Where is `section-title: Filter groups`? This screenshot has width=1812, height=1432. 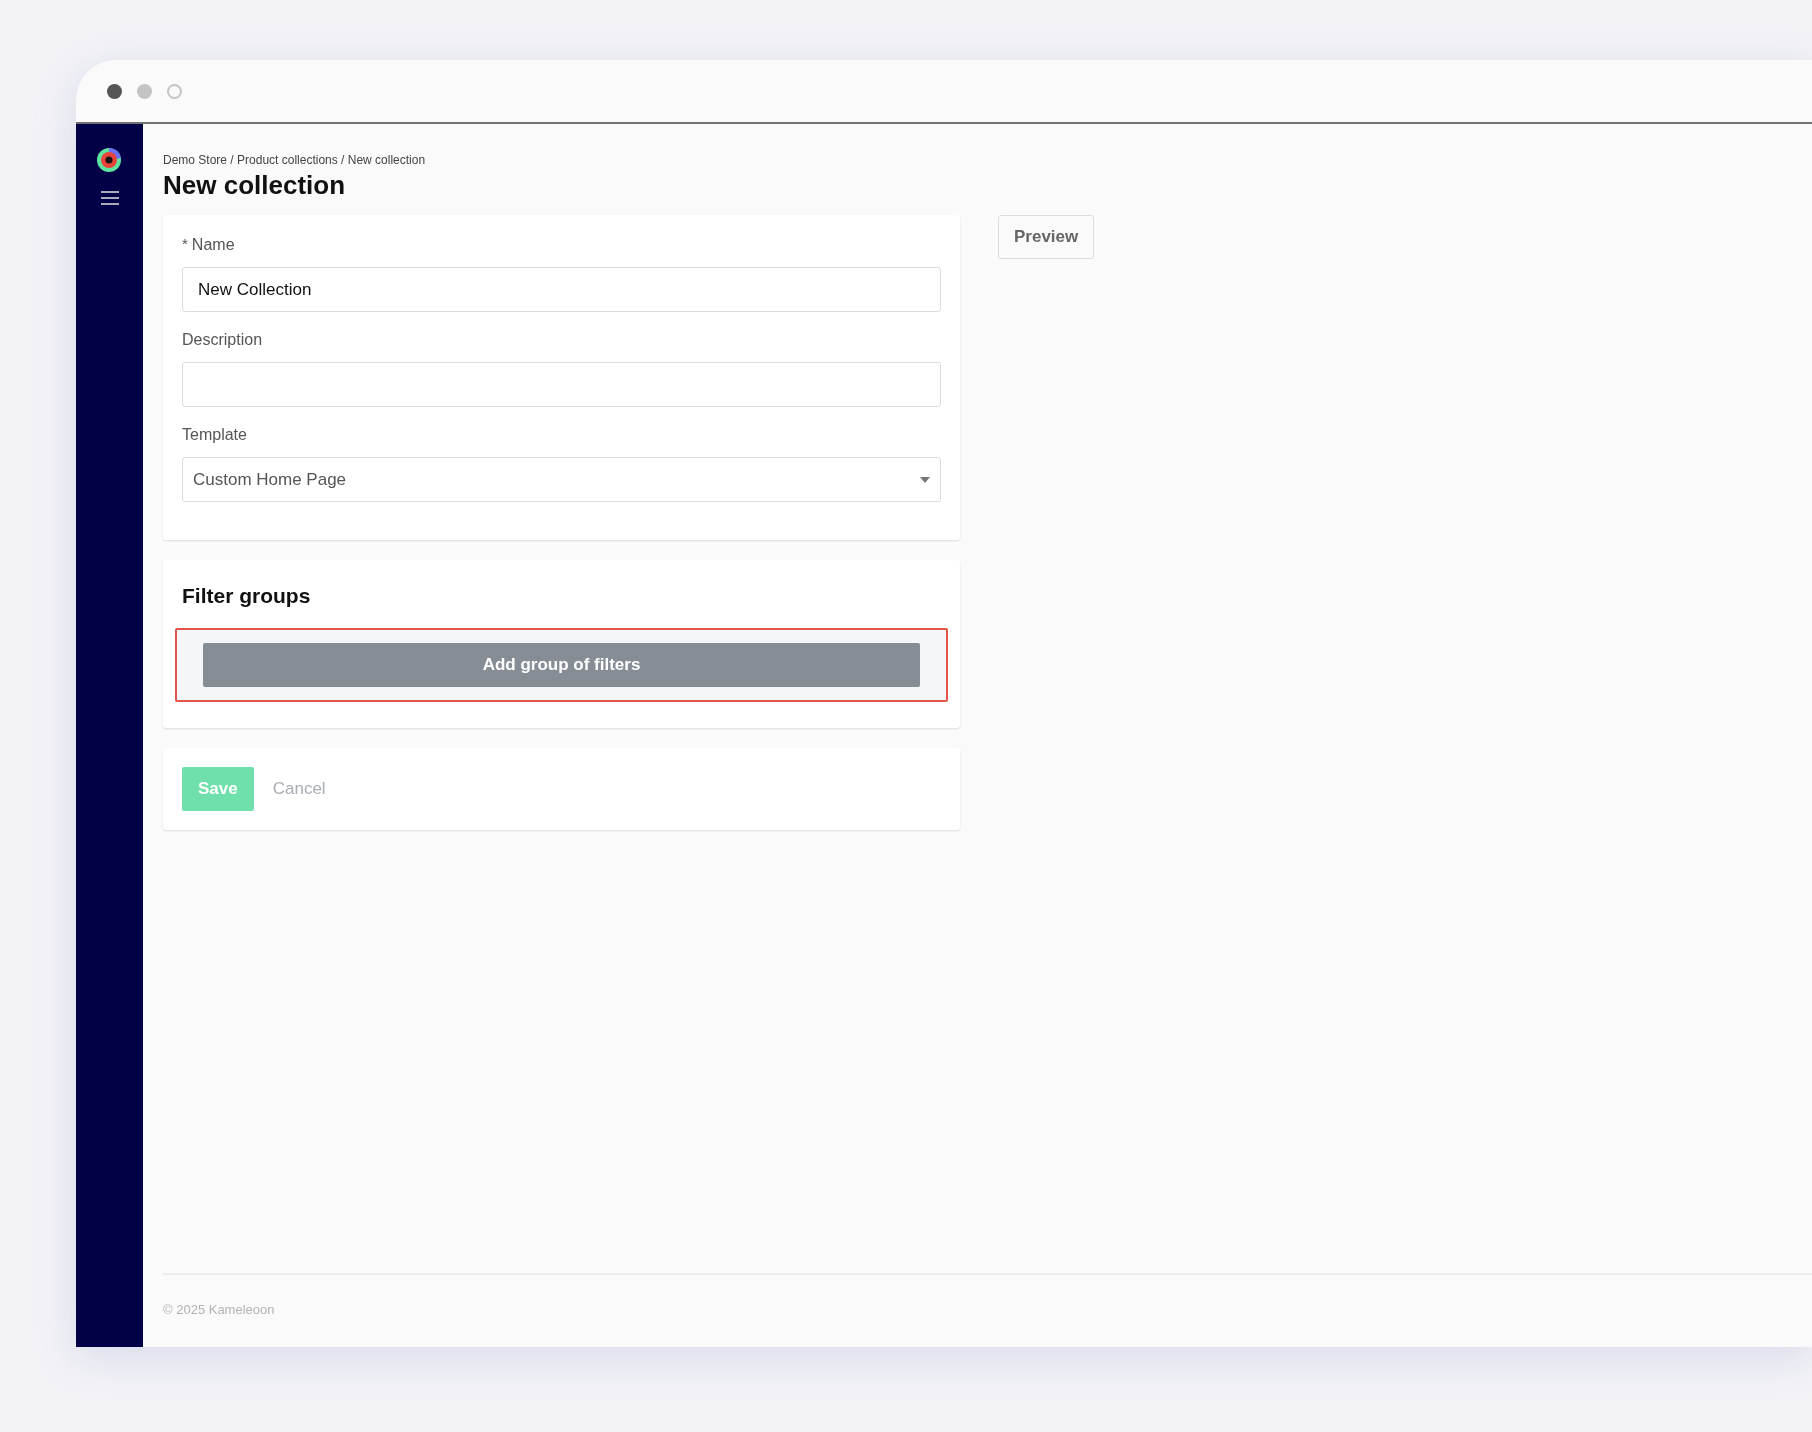
section-title: Filter groups is located at coordinates (246, 596).